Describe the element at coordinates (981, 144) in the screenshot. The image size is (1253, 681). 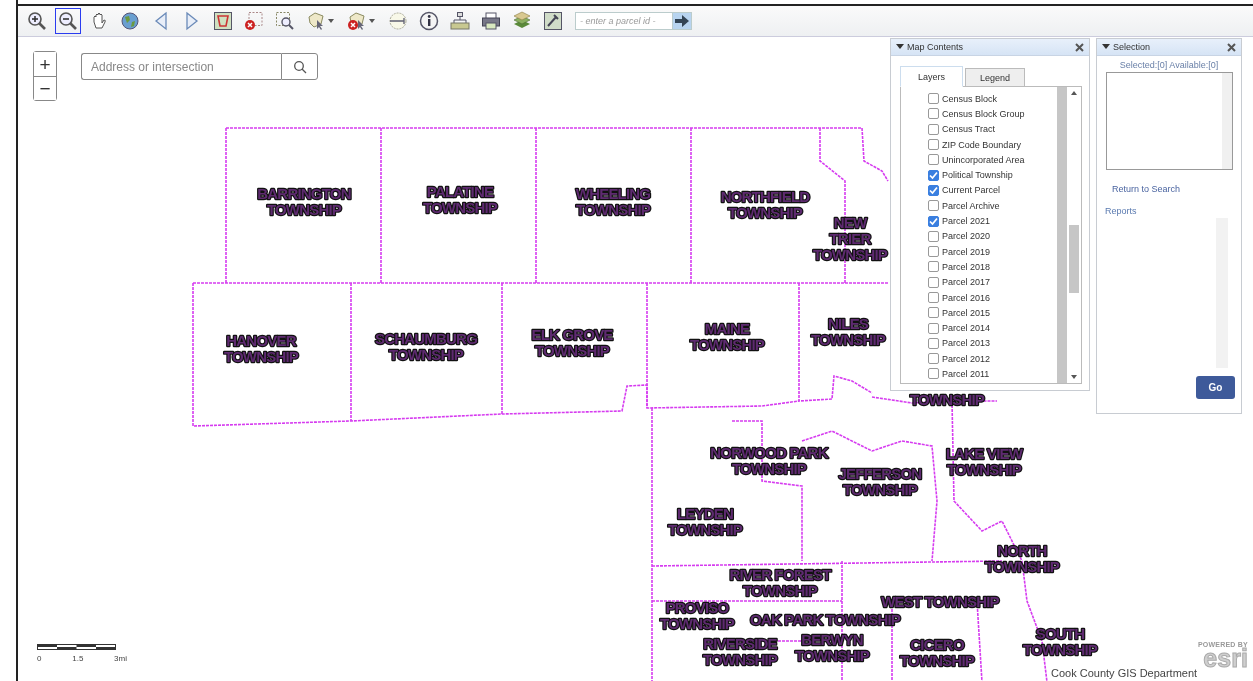
I see `layer-label: ZIP Code Boundary` at that location.